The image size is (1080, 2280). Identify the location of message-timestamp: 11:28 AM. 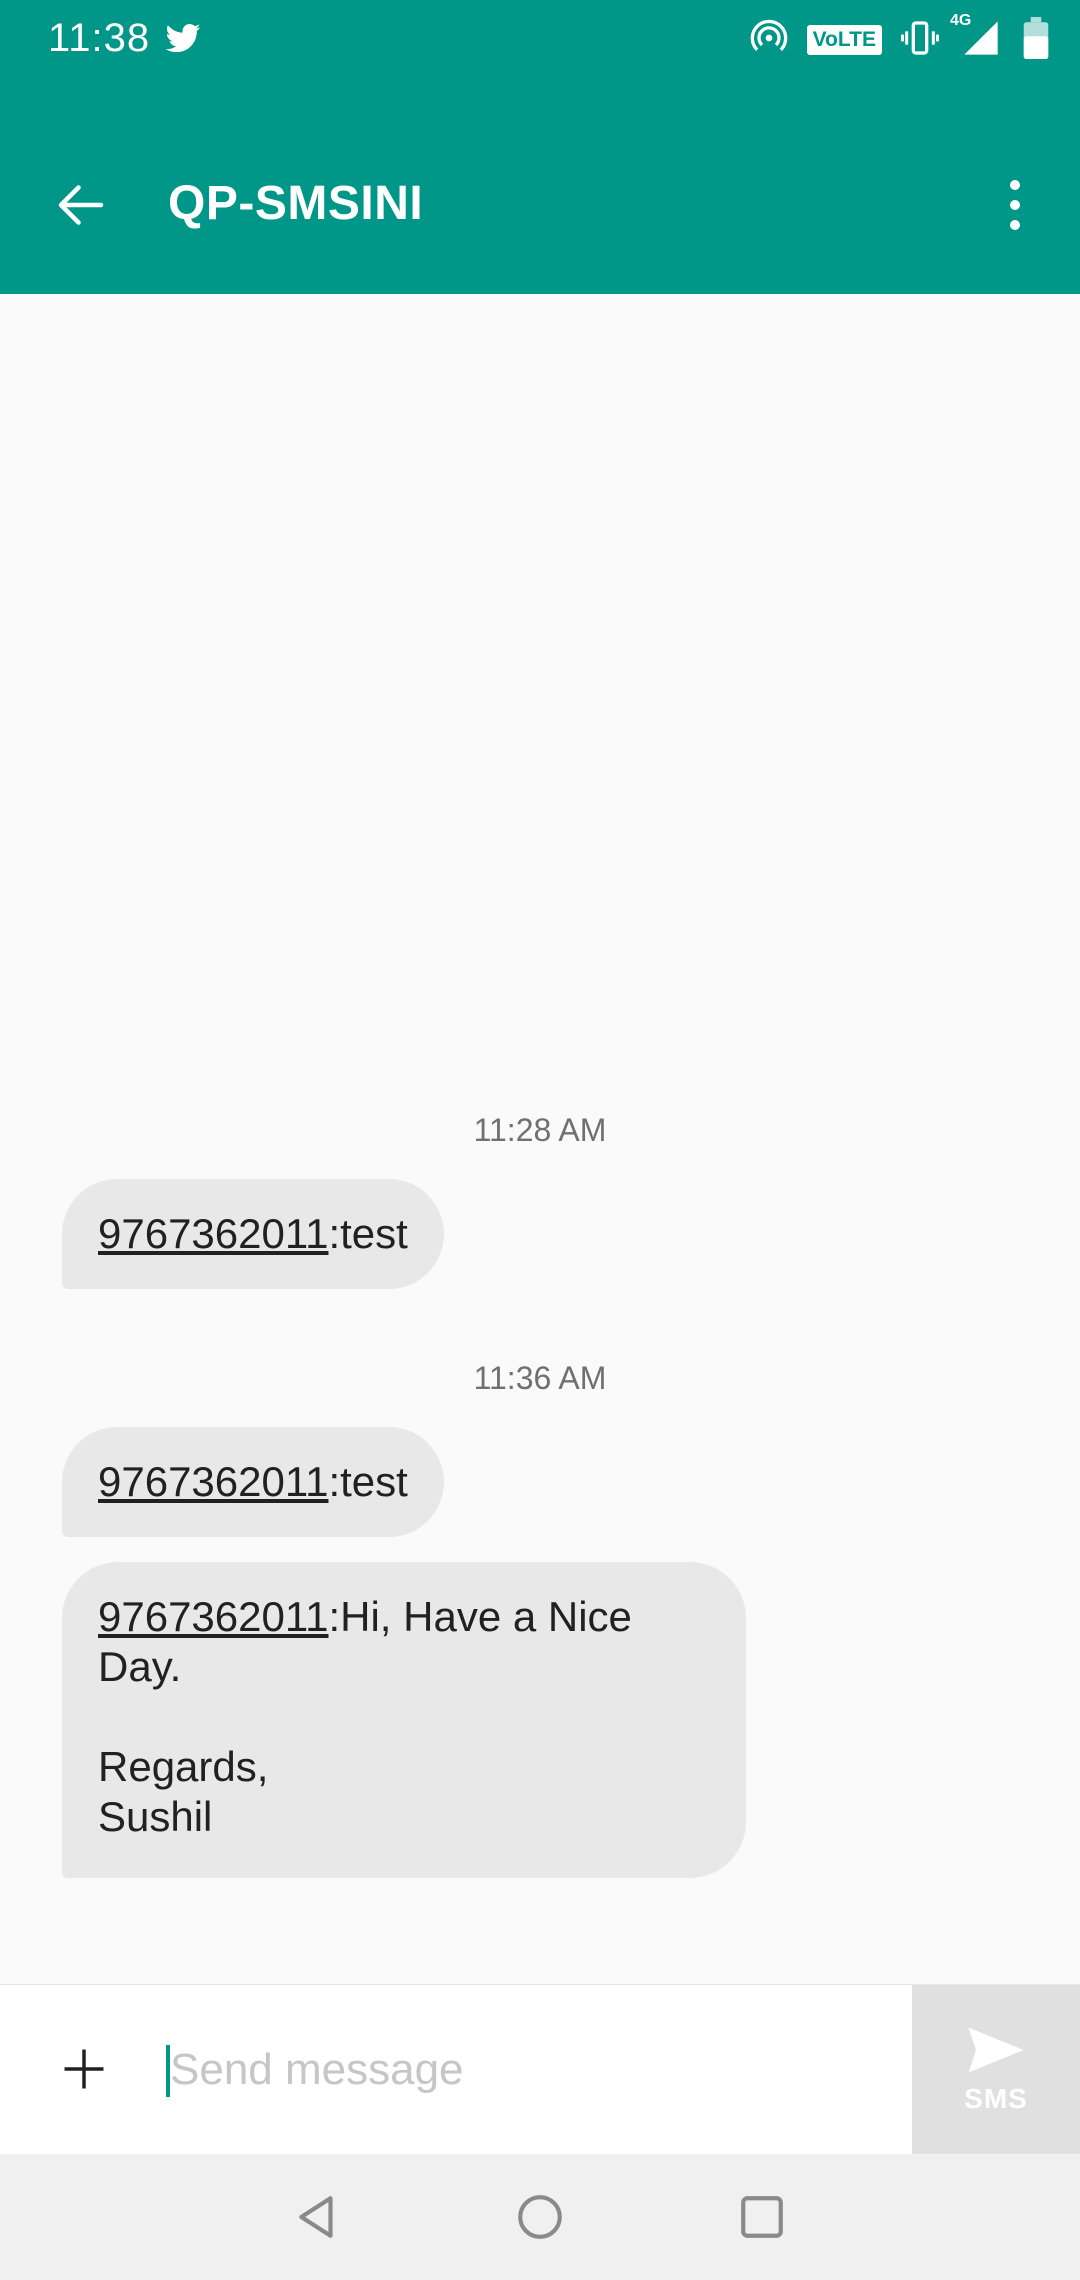
(540, 1130).